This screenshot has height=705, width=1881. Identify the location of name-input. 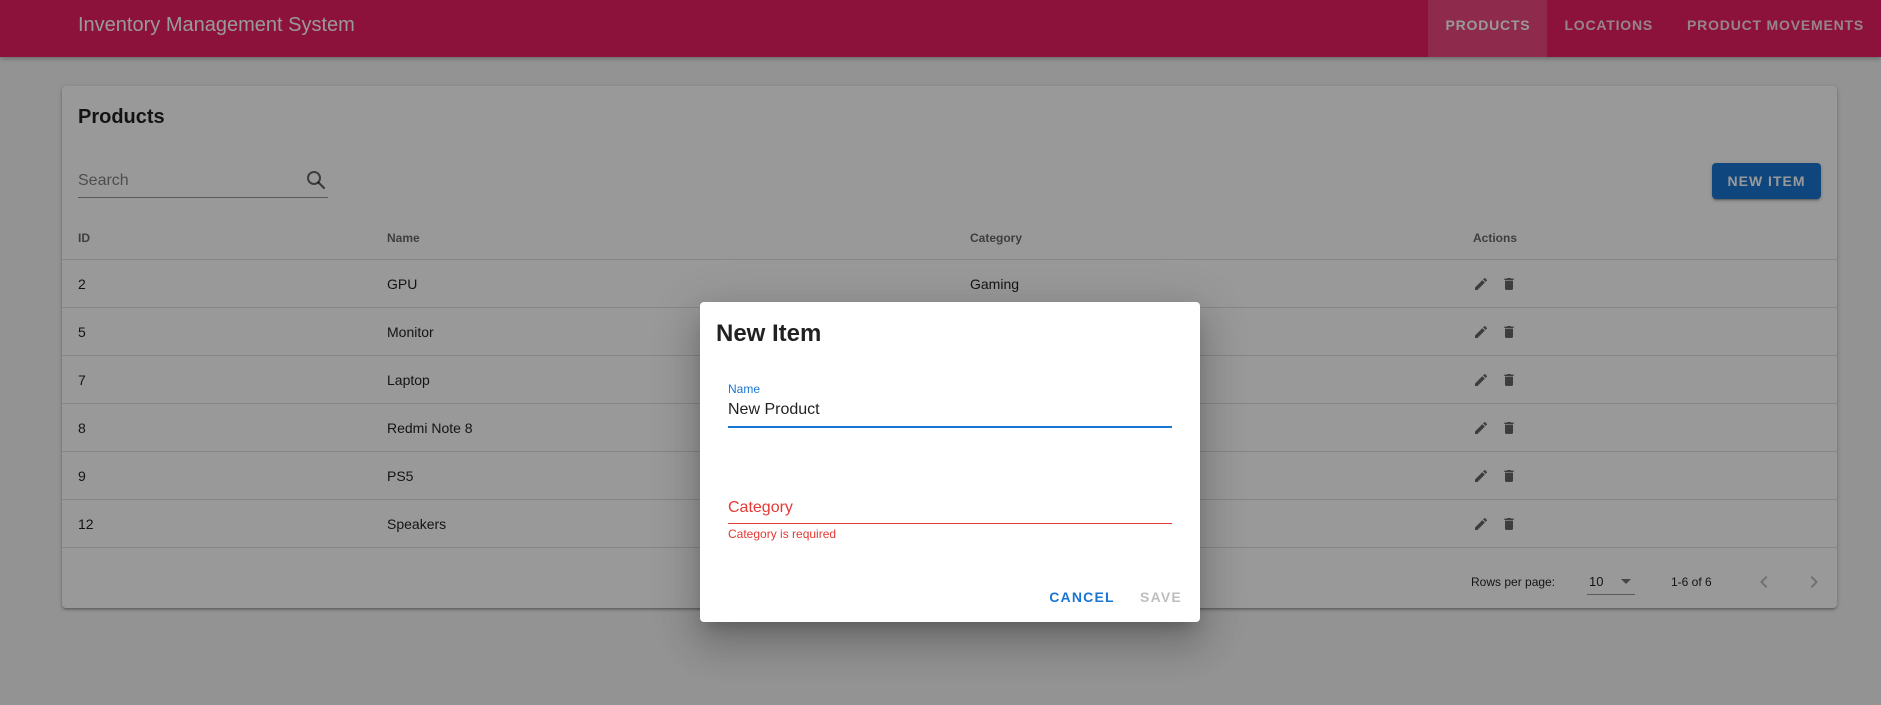
(950, 410).